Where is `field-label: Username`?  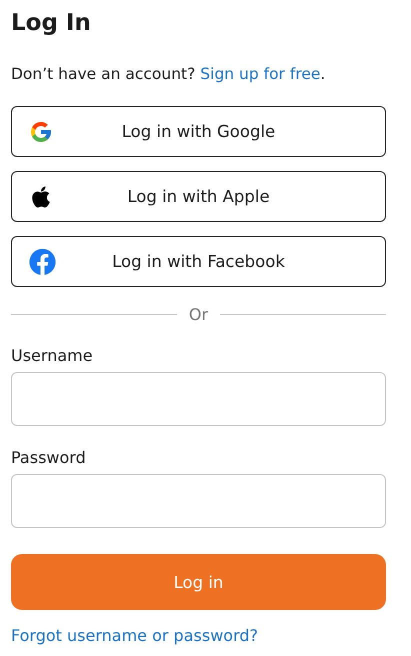 field-label: Username is located at coordinates (52, 356).